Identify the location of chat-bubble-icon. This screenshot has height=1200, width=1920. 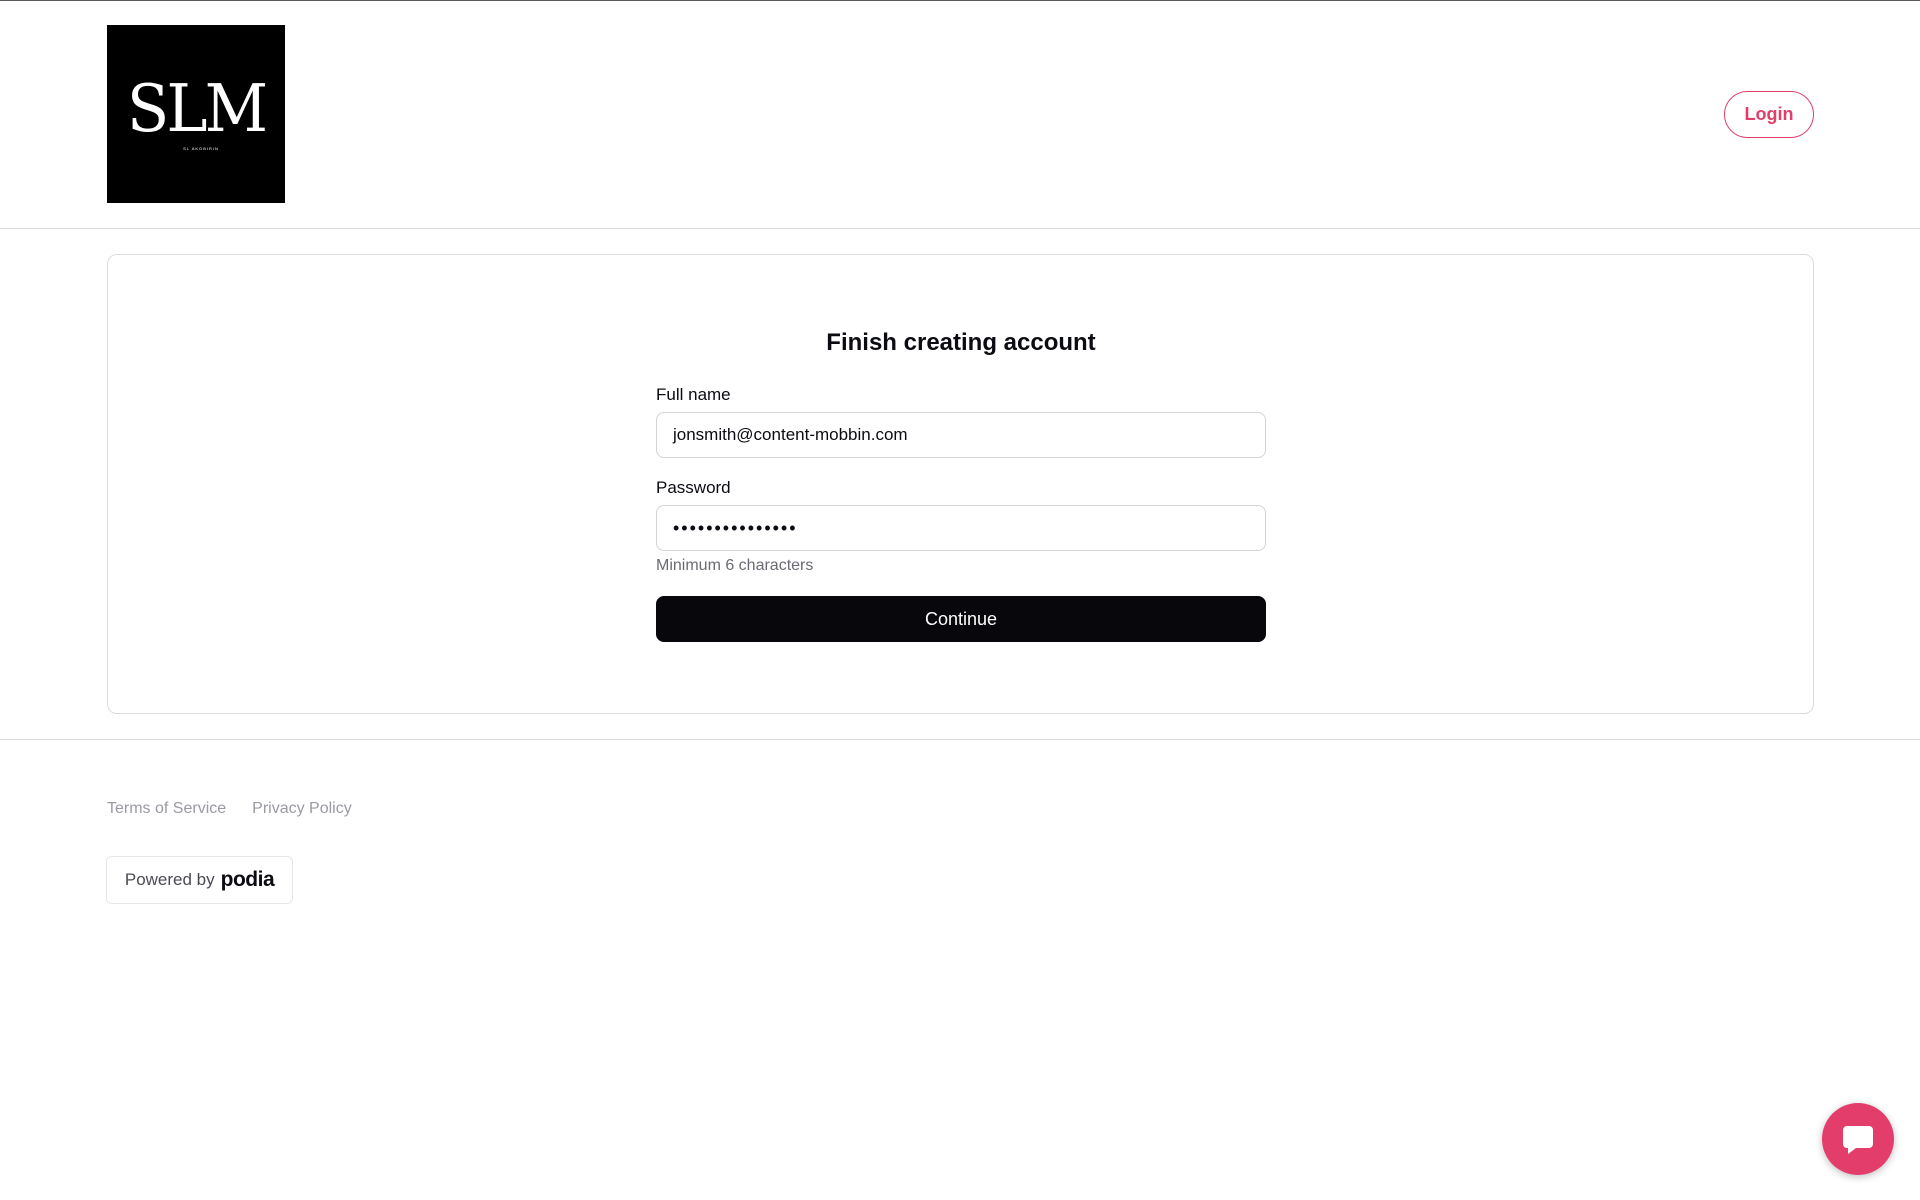
(1858, 1140).